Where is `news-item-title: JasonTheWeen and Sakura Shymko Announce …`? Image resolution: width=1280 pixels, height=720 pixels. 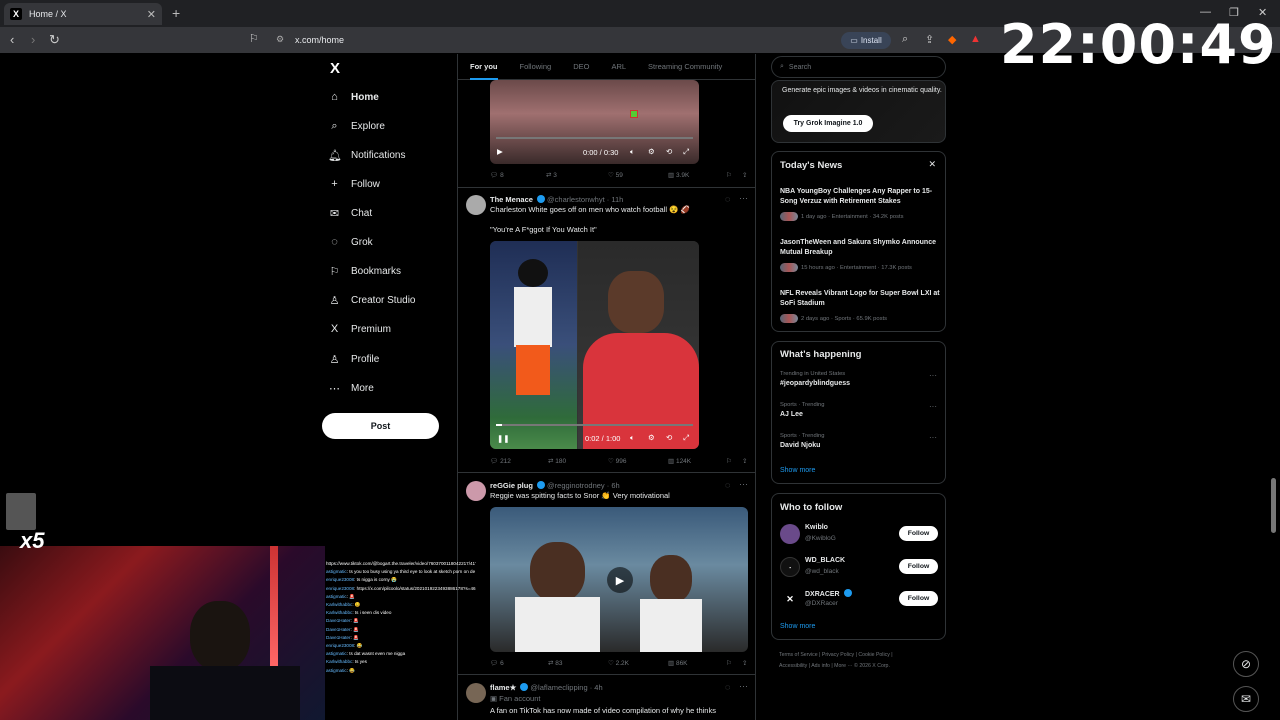
news-item-title: JasonTheWeen and Sakura Shymko Announce … is located at coordinates (860, 248).